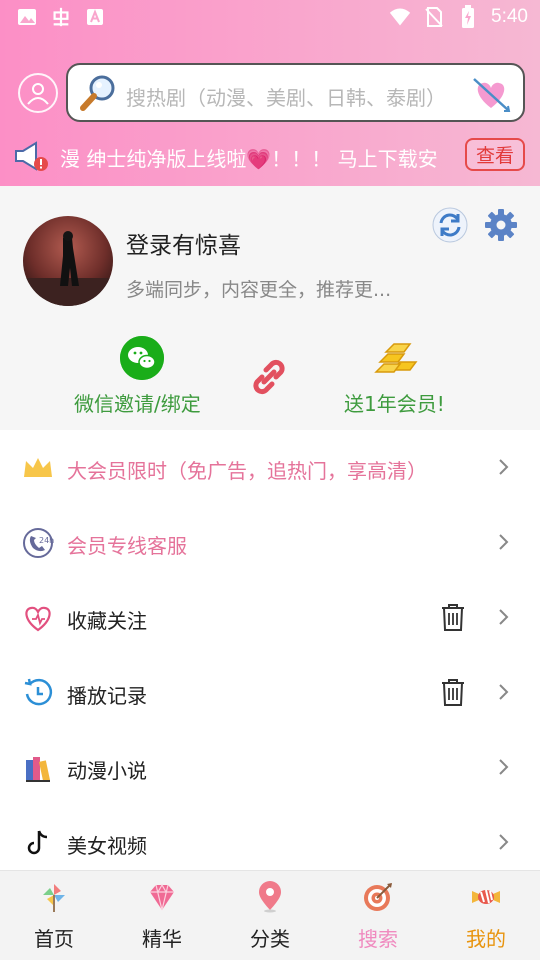  What do you see at coordinates (107, 846) in the screenshot?
I see `menu-label: 美女视频` at bounding box center [107, 846].